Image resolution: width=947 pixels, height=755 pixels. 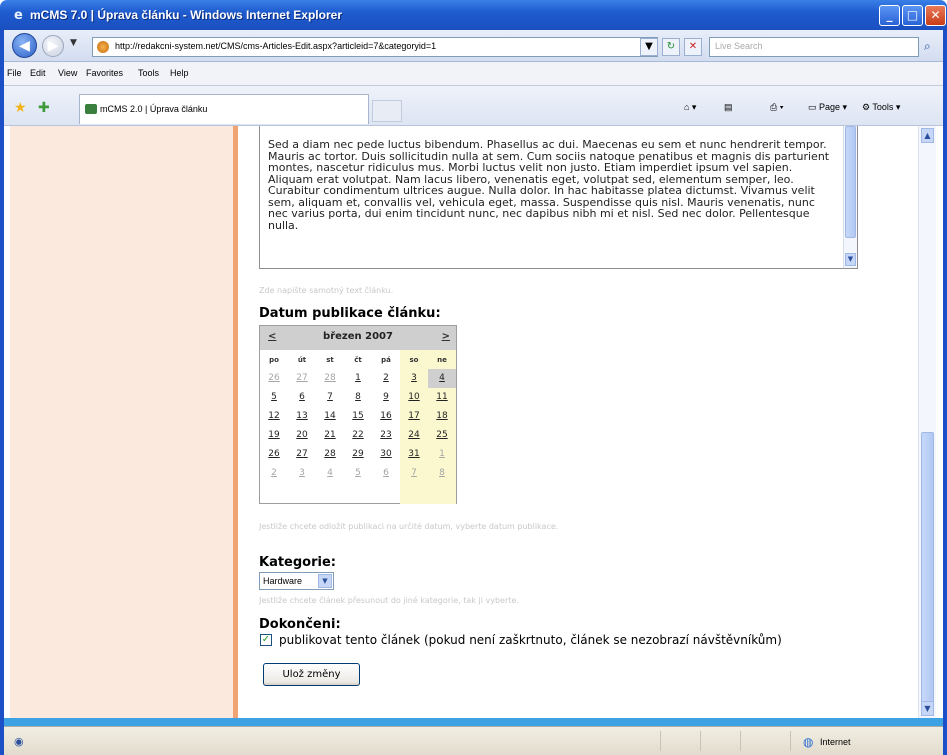 I want to click on minimize-button: _, so click(x=889, y=15).